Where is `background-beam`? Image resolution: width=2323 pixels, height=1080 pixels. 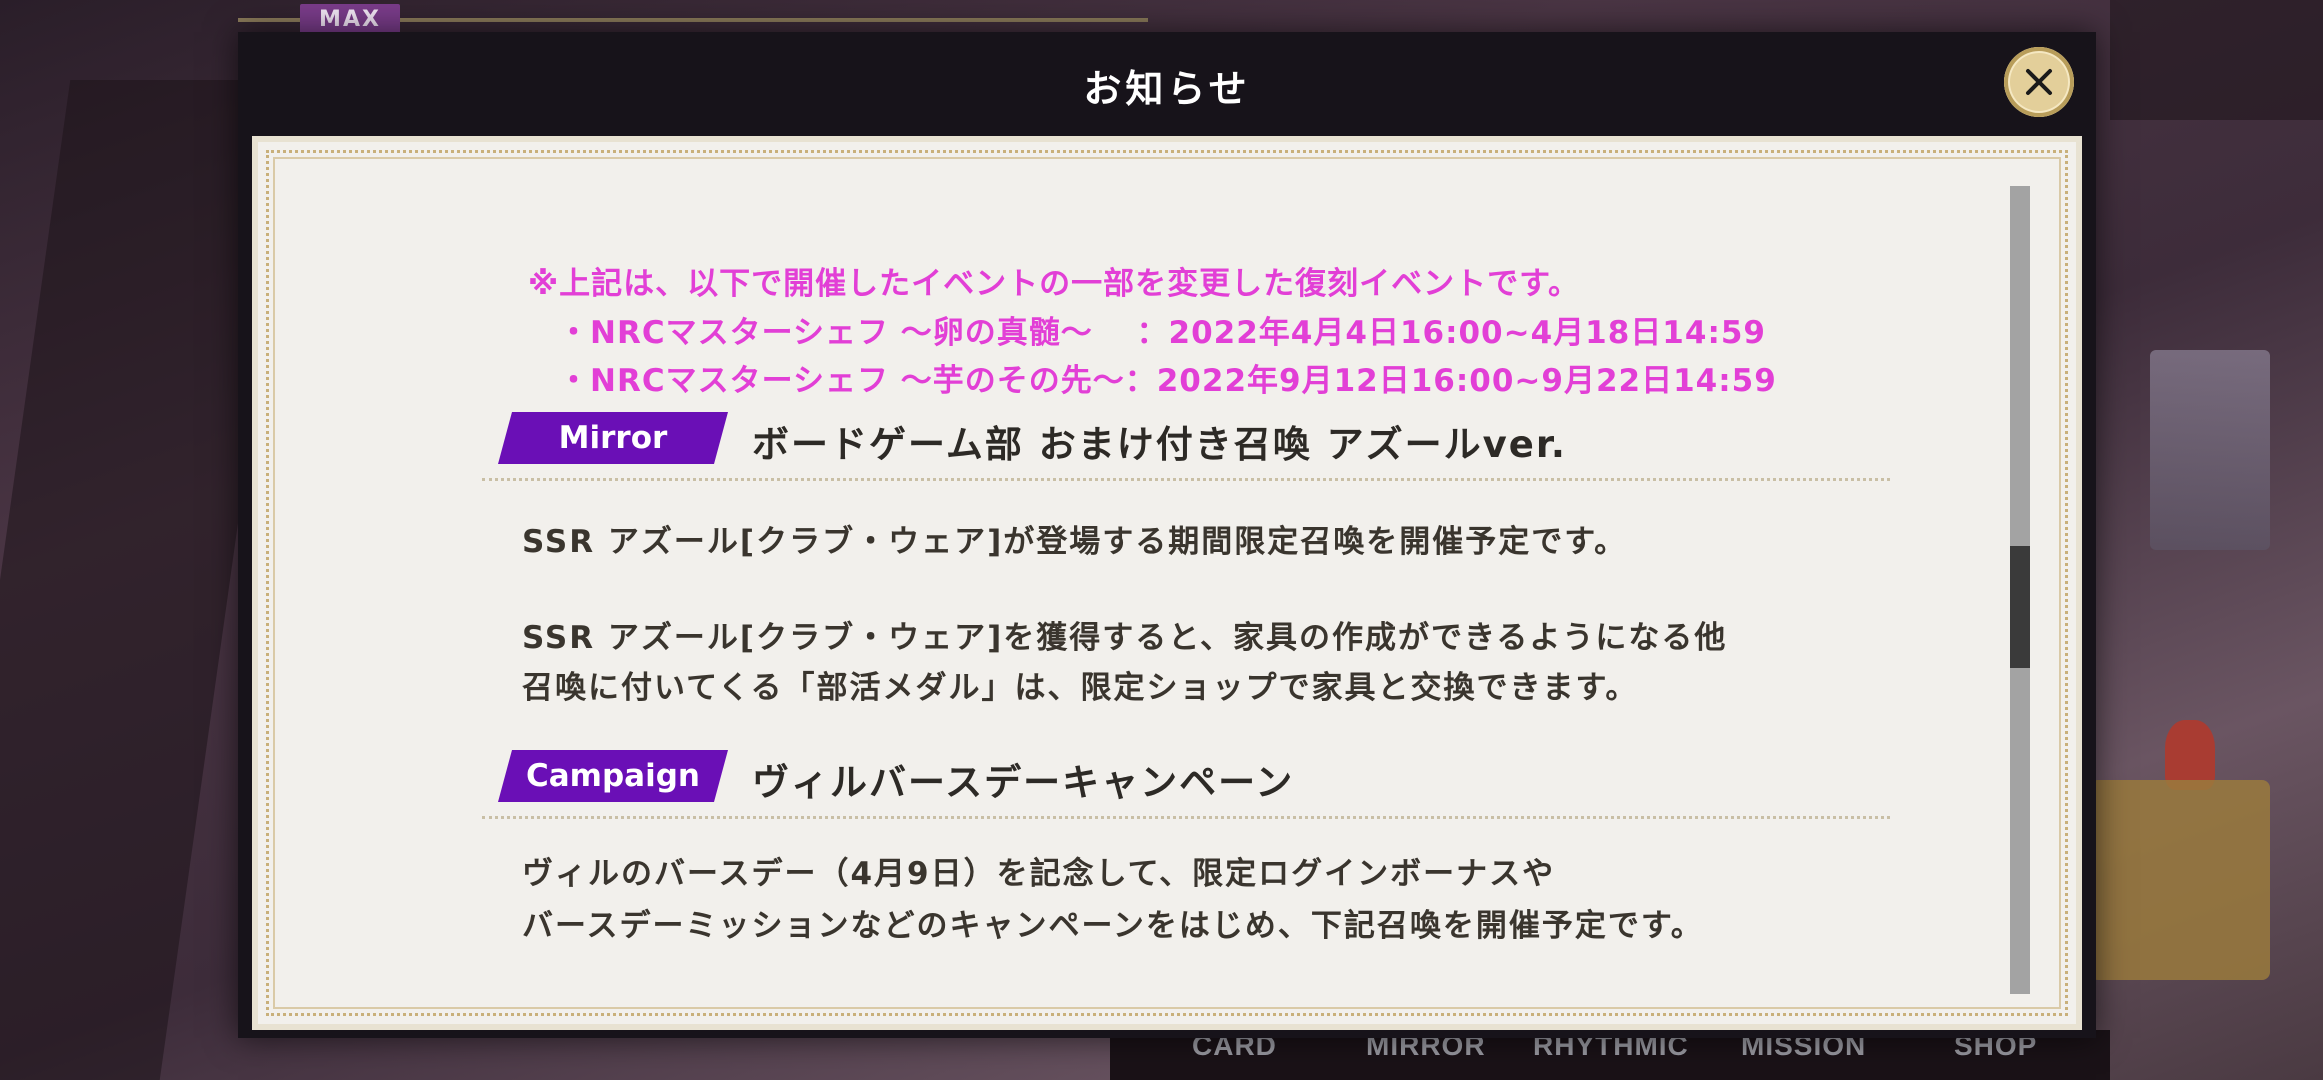
background-beam is located at coordinates (2216, 60).